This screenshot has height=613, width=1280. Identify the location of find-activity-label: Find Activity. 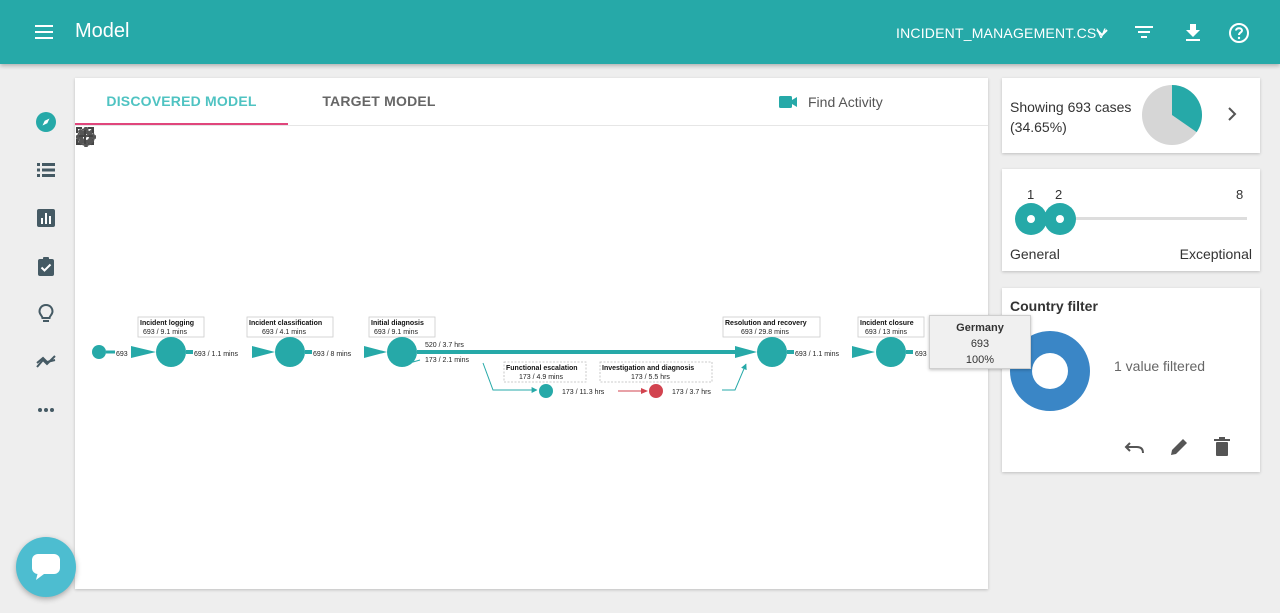
(845, 102).